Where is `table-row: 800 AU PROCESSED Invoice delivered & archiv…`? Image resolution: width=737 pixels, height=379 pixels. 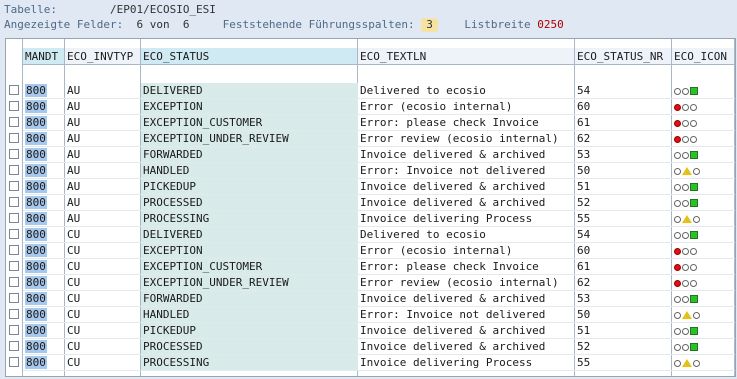
table-row: 800 AU PROCESSED Invoice delivered & archiv… is located at coordinates (370, 203).